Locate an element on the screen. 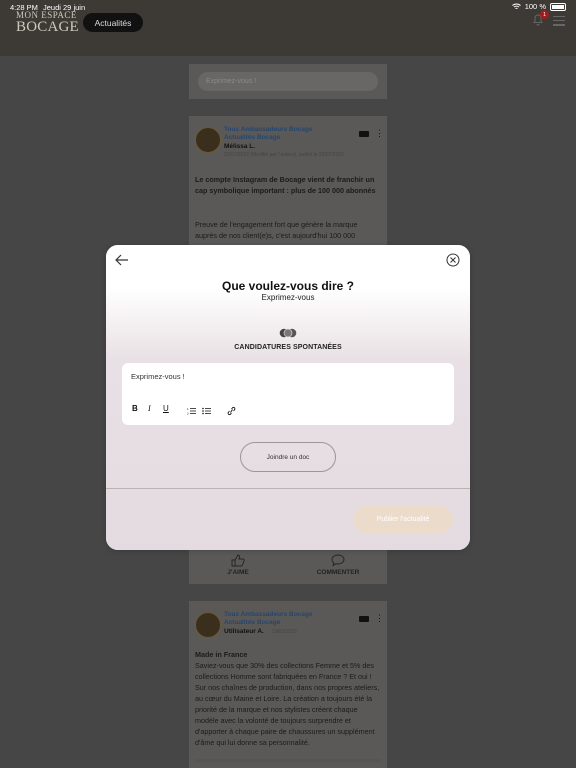  post-date: 13/03/2023 is located at coordinates (284, 632).